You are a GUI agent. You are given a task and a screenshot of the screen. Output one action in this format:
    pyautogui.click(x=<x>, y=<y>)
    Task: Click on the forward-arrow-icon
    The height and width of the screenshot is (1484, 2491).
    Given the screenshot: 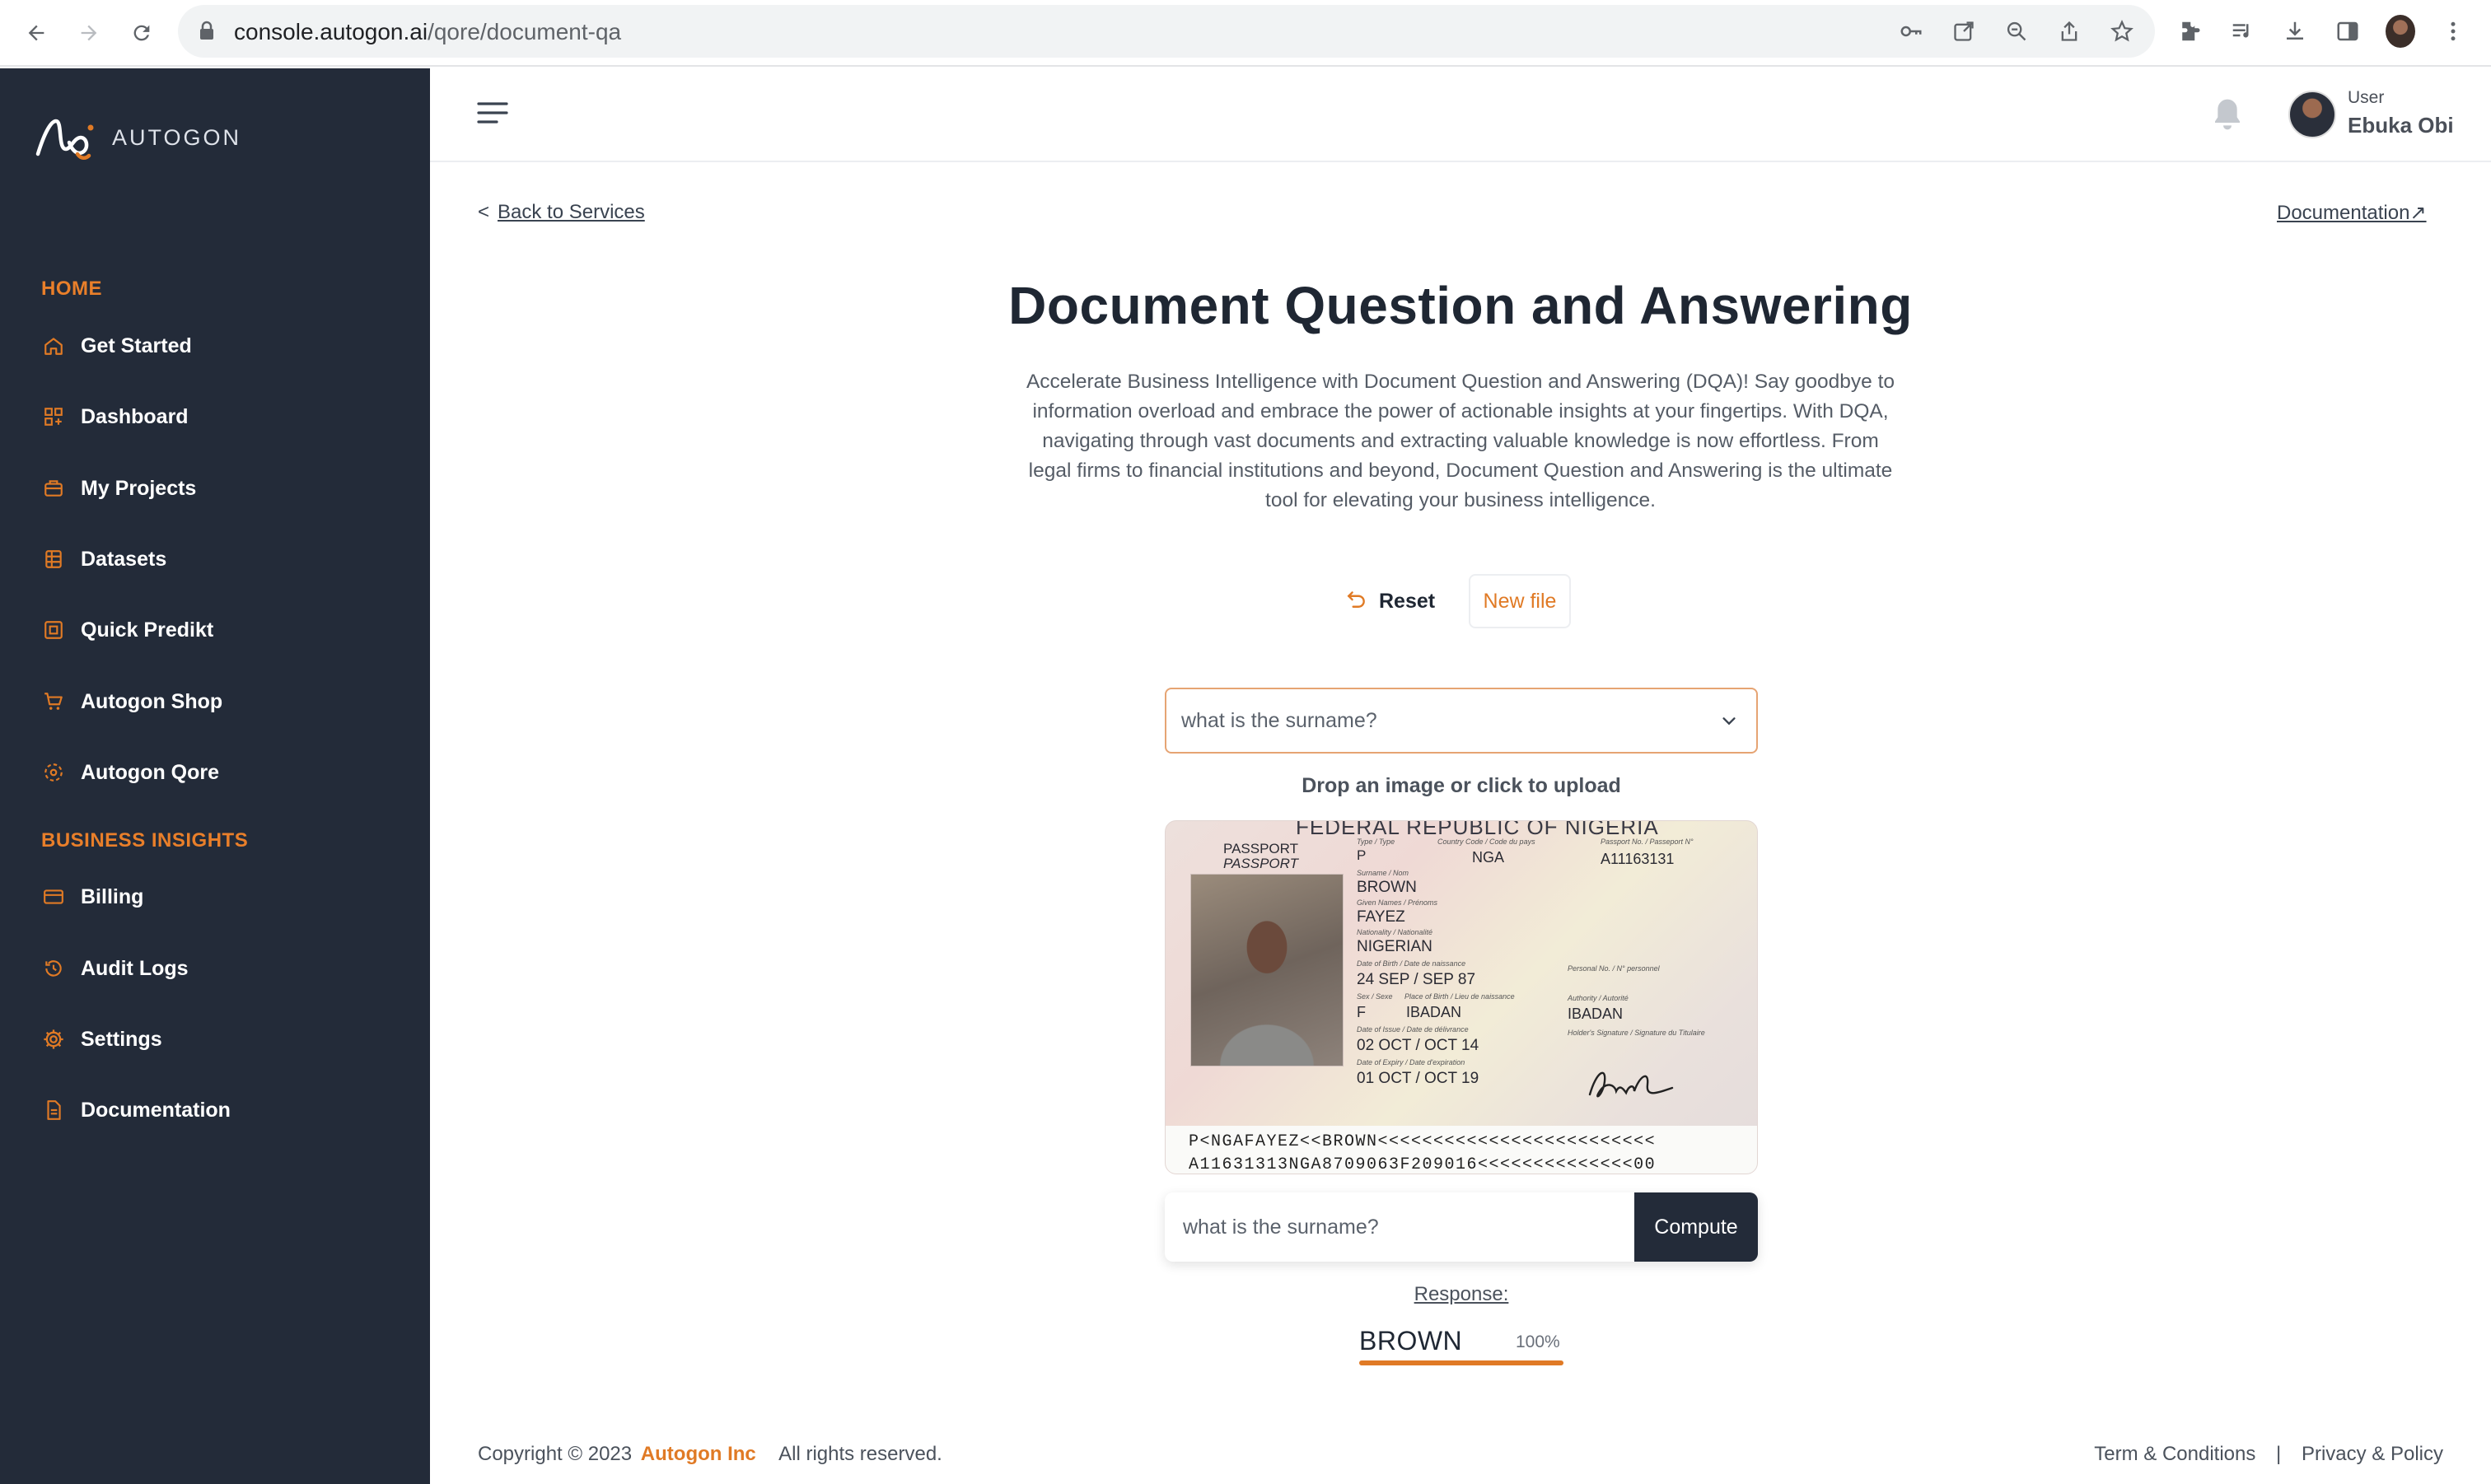 What is the action you would take?
    pyautogui.click(x=89, y=33)
    